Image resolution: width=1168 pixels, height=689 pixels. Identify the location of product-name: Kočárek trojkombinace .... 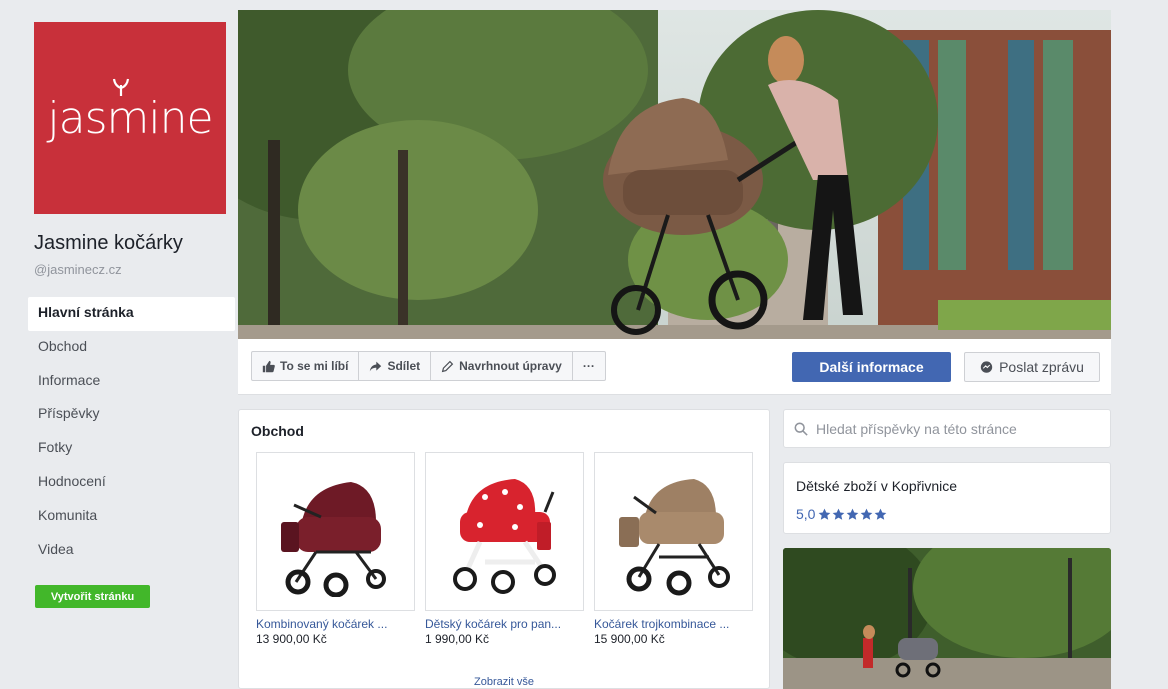
(673, 624).